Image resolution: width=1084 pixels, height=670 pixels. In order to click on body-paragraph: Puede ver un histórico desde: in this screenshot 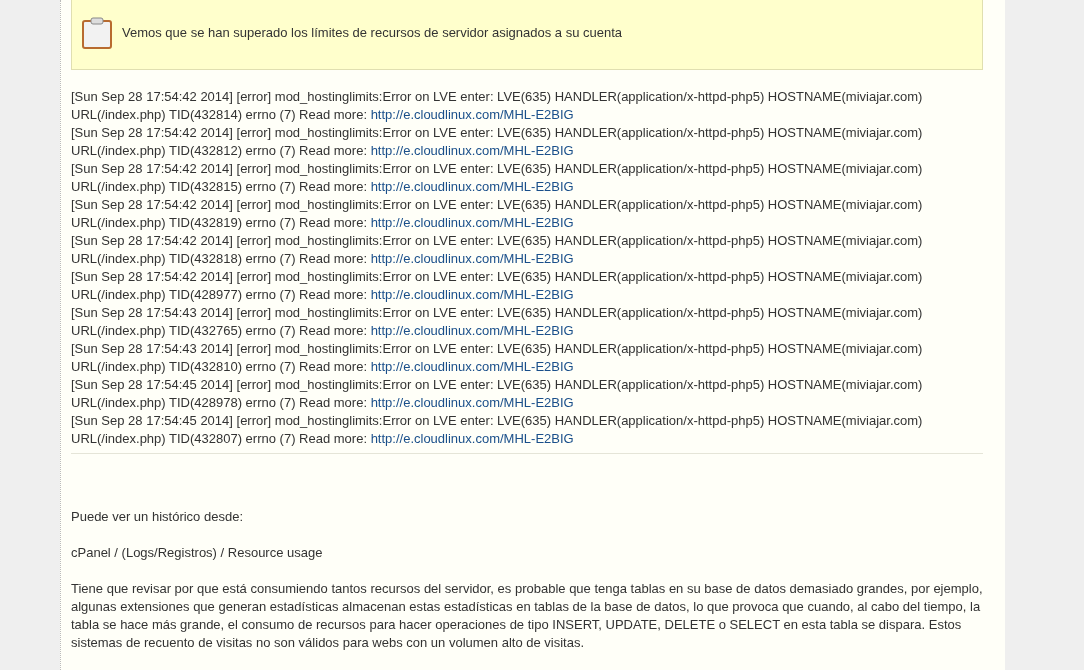, I will do `click(157, 517)`.